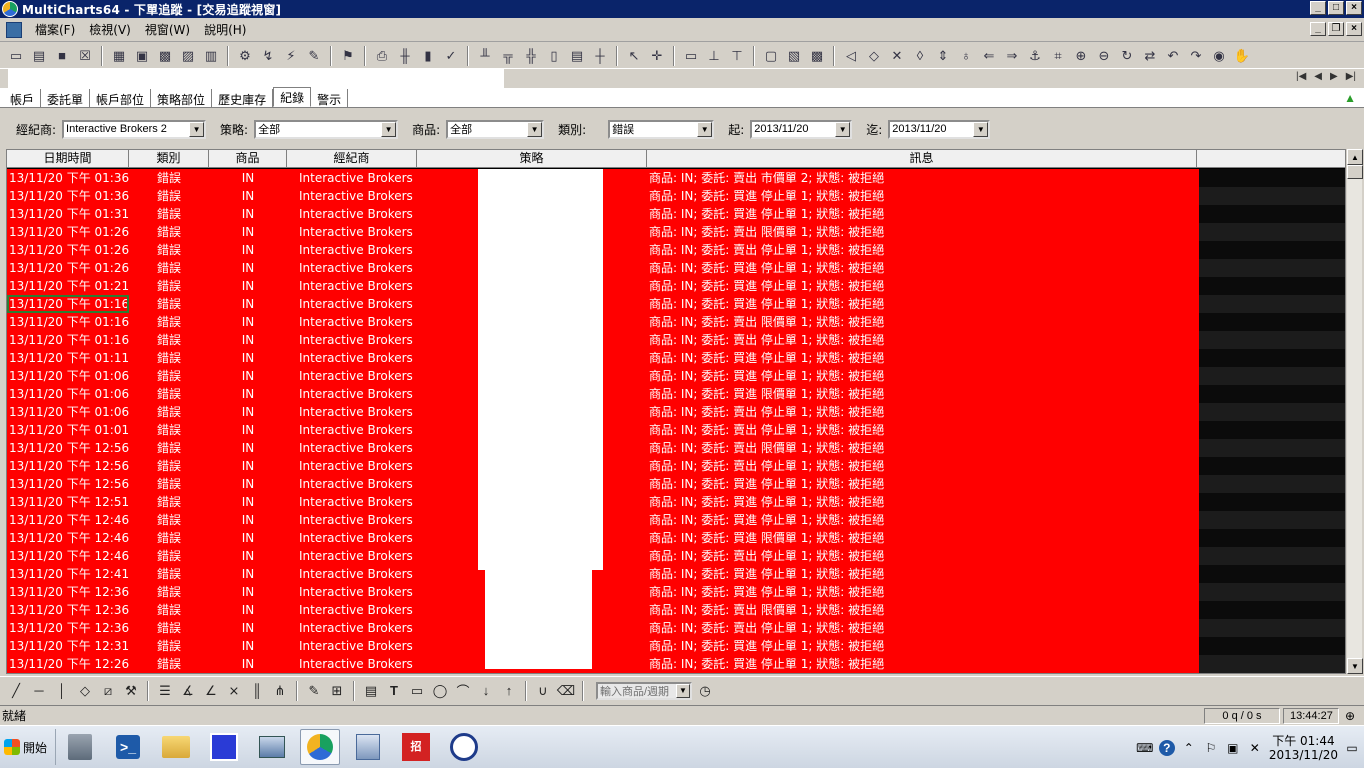  I want to click on menu-file: 檔案(F), so click(55, 29).